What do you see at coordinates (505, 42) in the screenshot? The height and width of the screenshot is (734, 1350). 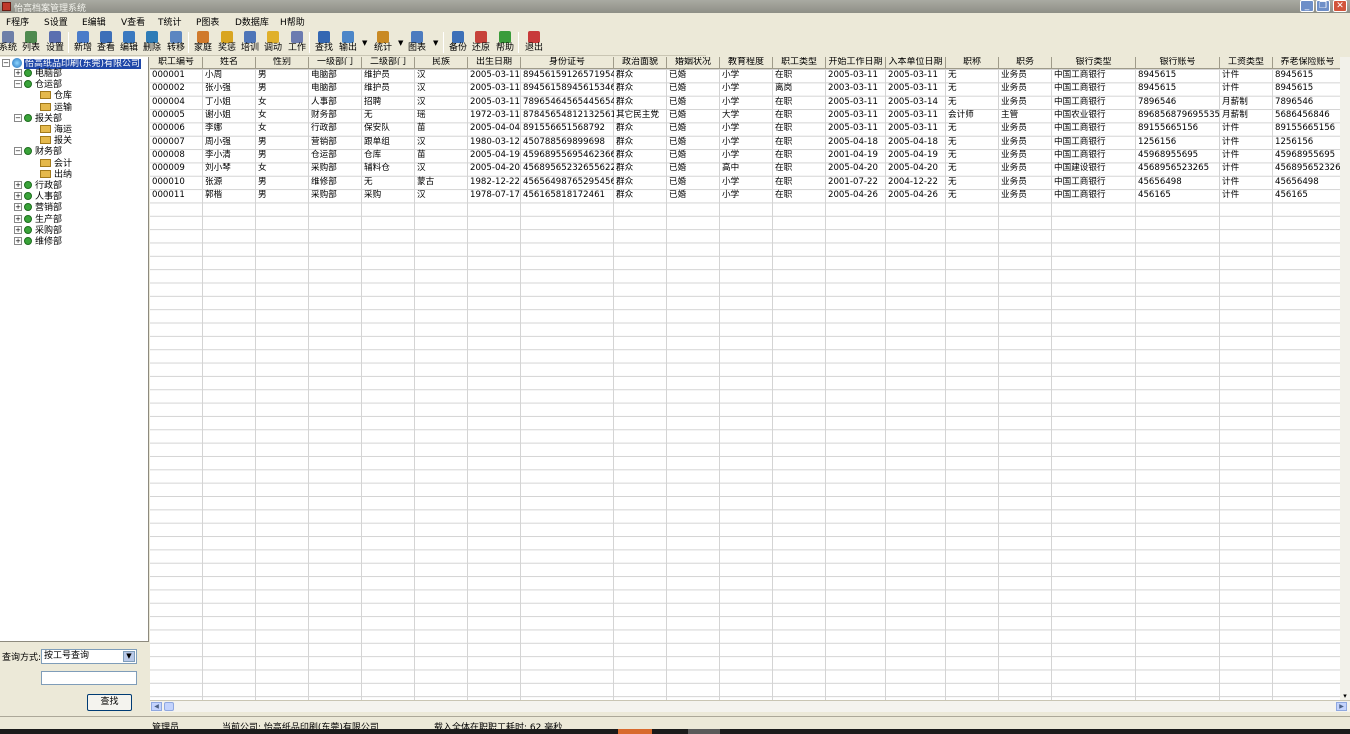 I see `toolbar-help-button: 帮助` at bounding box center [505, 42].